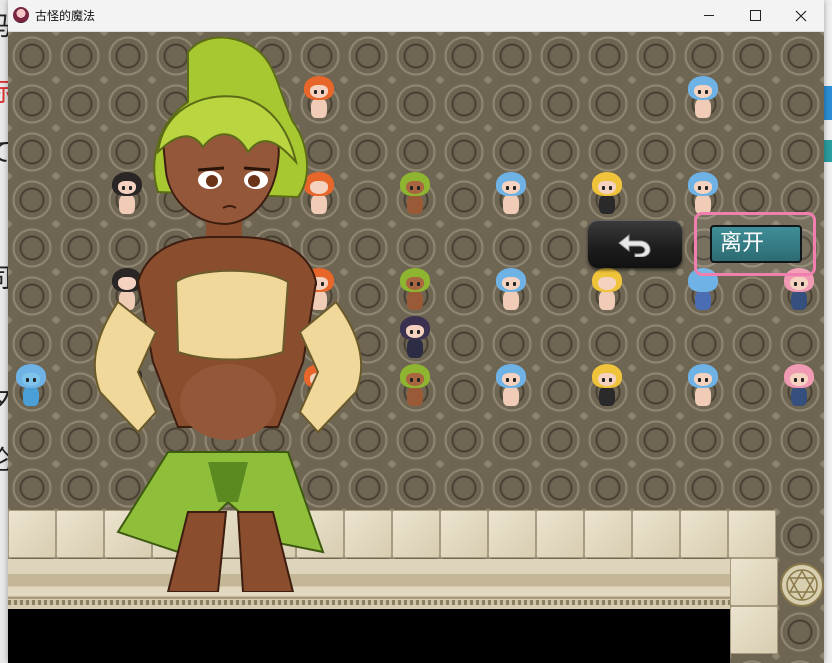 The image size is (832, 663). Describe the element at coordinates (4, 331) in the screenshot. I see `desktop-background: 马 标 て · 司 ( 夕 沦` at that location.